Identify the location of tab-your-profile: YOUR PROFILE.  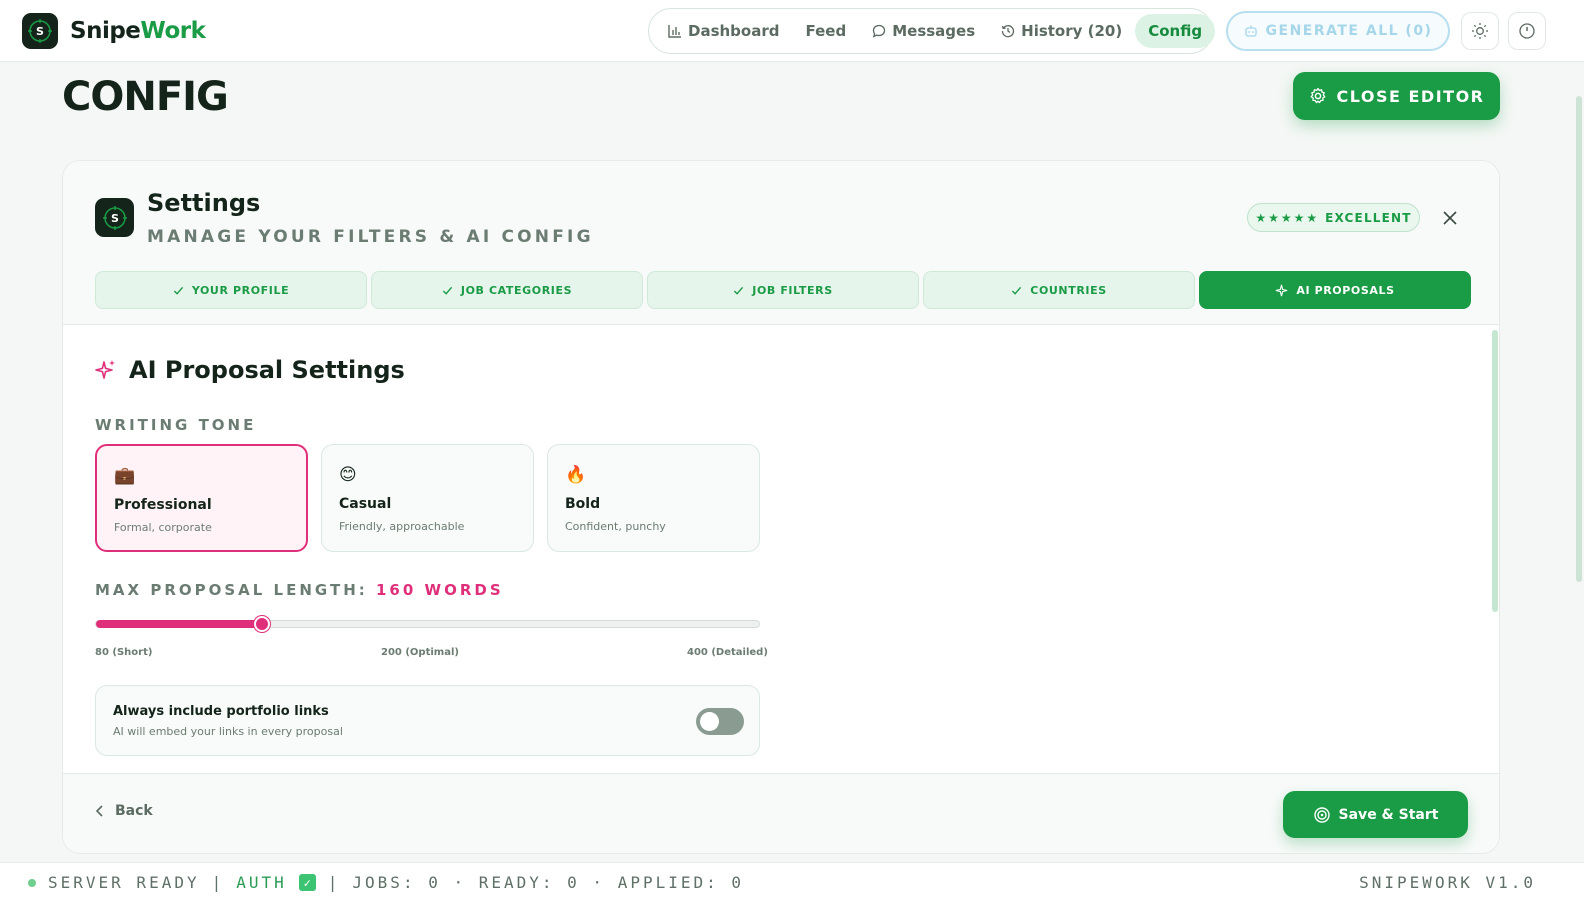
(231, 290).